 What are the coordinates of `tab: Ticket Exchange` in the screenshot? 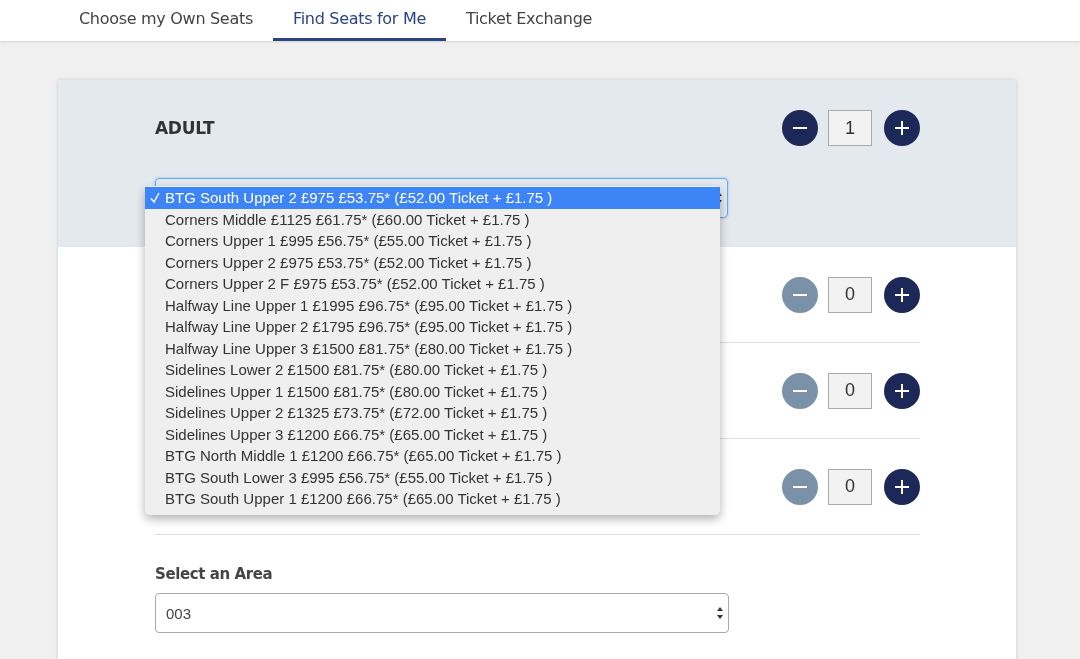 It's located at (529, 20).